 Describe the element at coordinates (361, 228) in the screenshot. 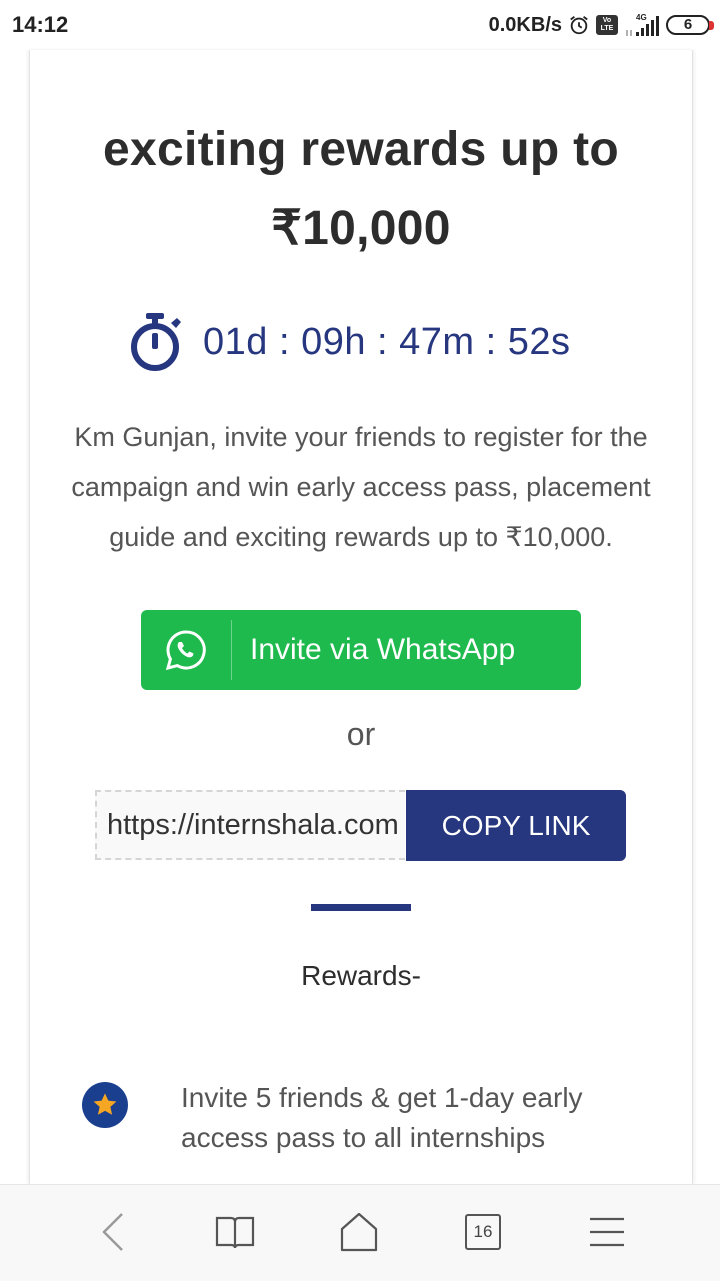

I see `headline-line-2: ₹10,000` at that location.